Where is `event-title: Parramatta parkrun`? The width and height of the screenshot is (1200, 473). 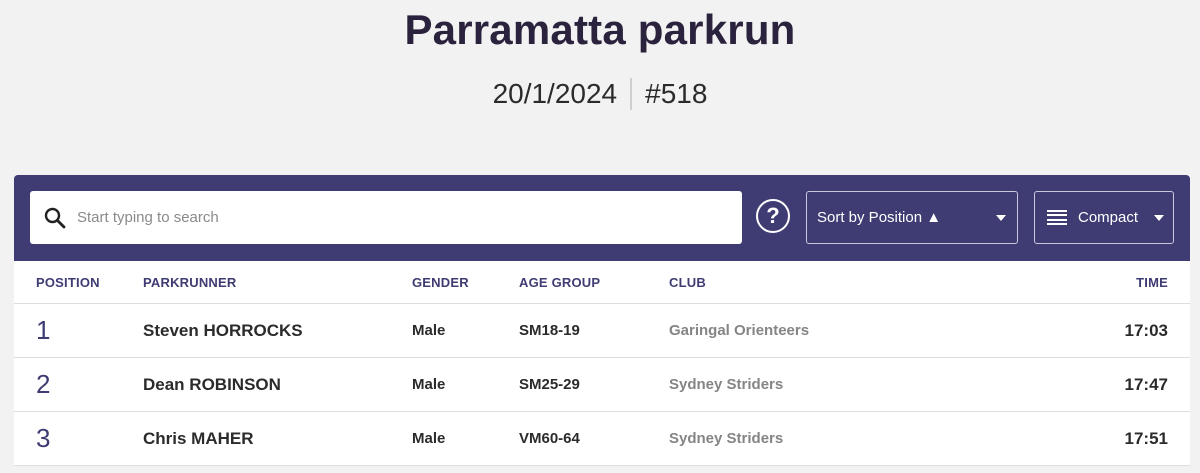 event-title: Parramatta parkrun is located at coordinates (600, 29).